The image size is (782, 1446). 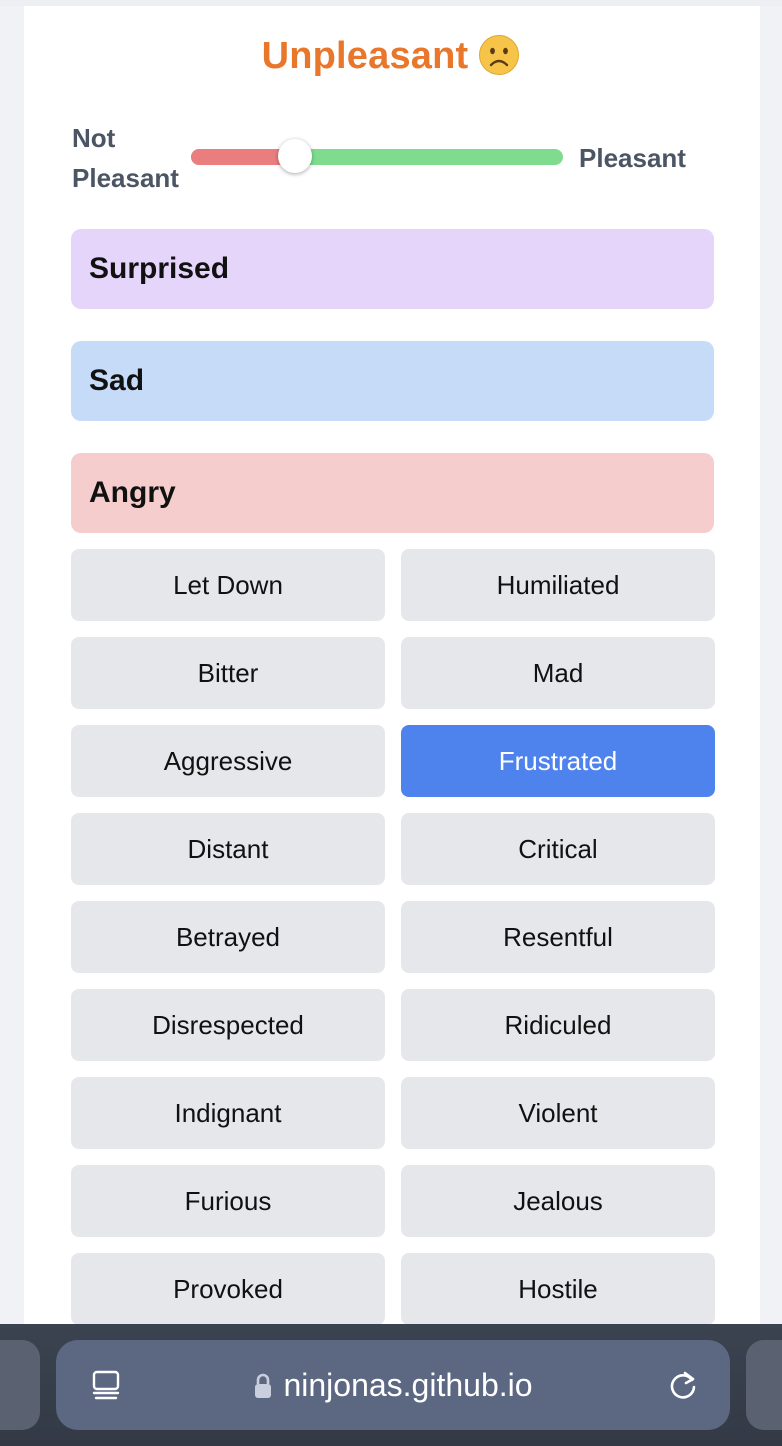 What do you see at coordinates (408, 1385) in the screenshot?
I see `url-text: ninjonas.github.io` at bounding box center [408, 1385].